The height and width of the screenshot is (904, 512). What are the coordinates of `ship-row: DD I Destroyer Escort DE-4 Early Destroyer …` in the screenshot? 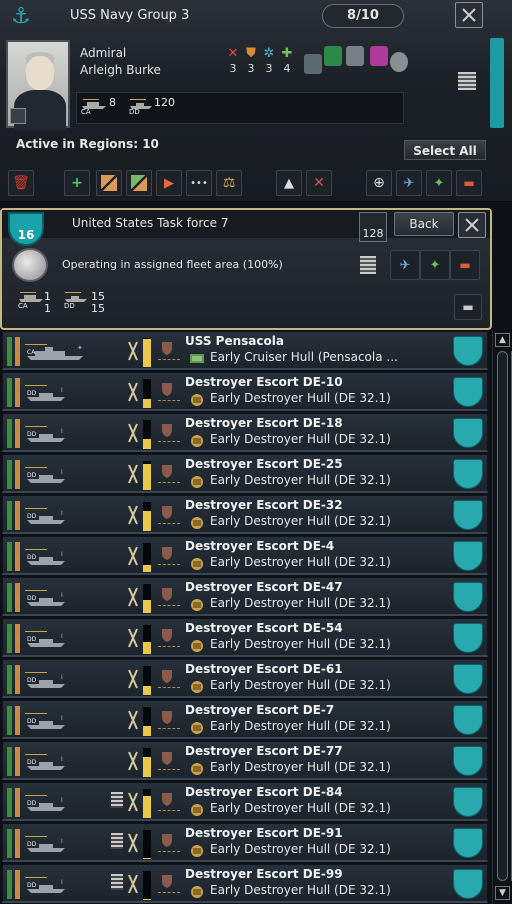 It's located at (245, 555).